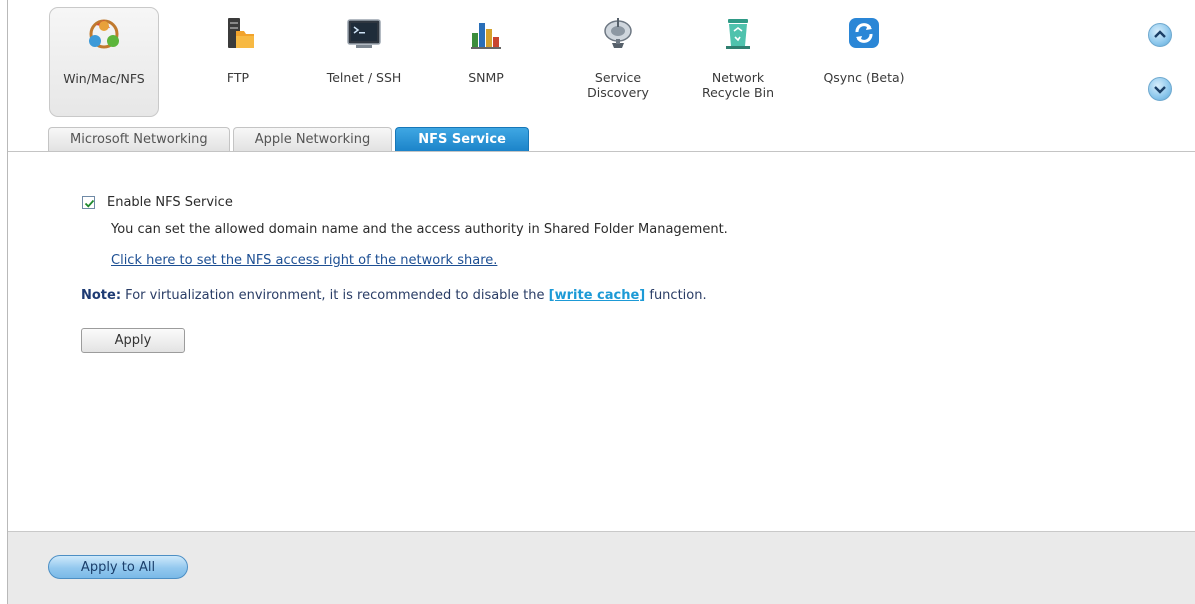  I want to click on toolbar-item-ftp: FTP, so click(238, 62).